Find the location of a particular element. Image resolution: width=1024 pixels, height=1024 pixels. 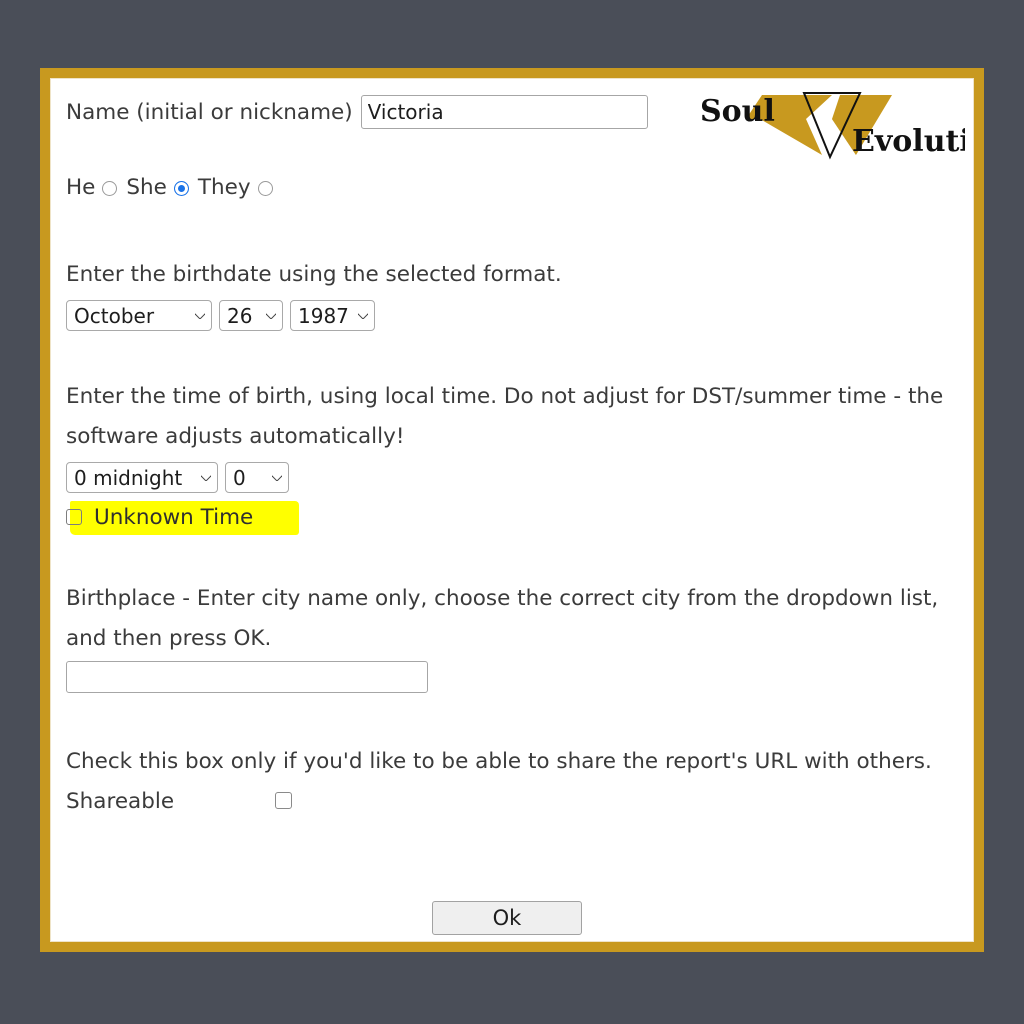

birthtime-select-row: 0 midnight 0 is located at coordinates (177, 477).